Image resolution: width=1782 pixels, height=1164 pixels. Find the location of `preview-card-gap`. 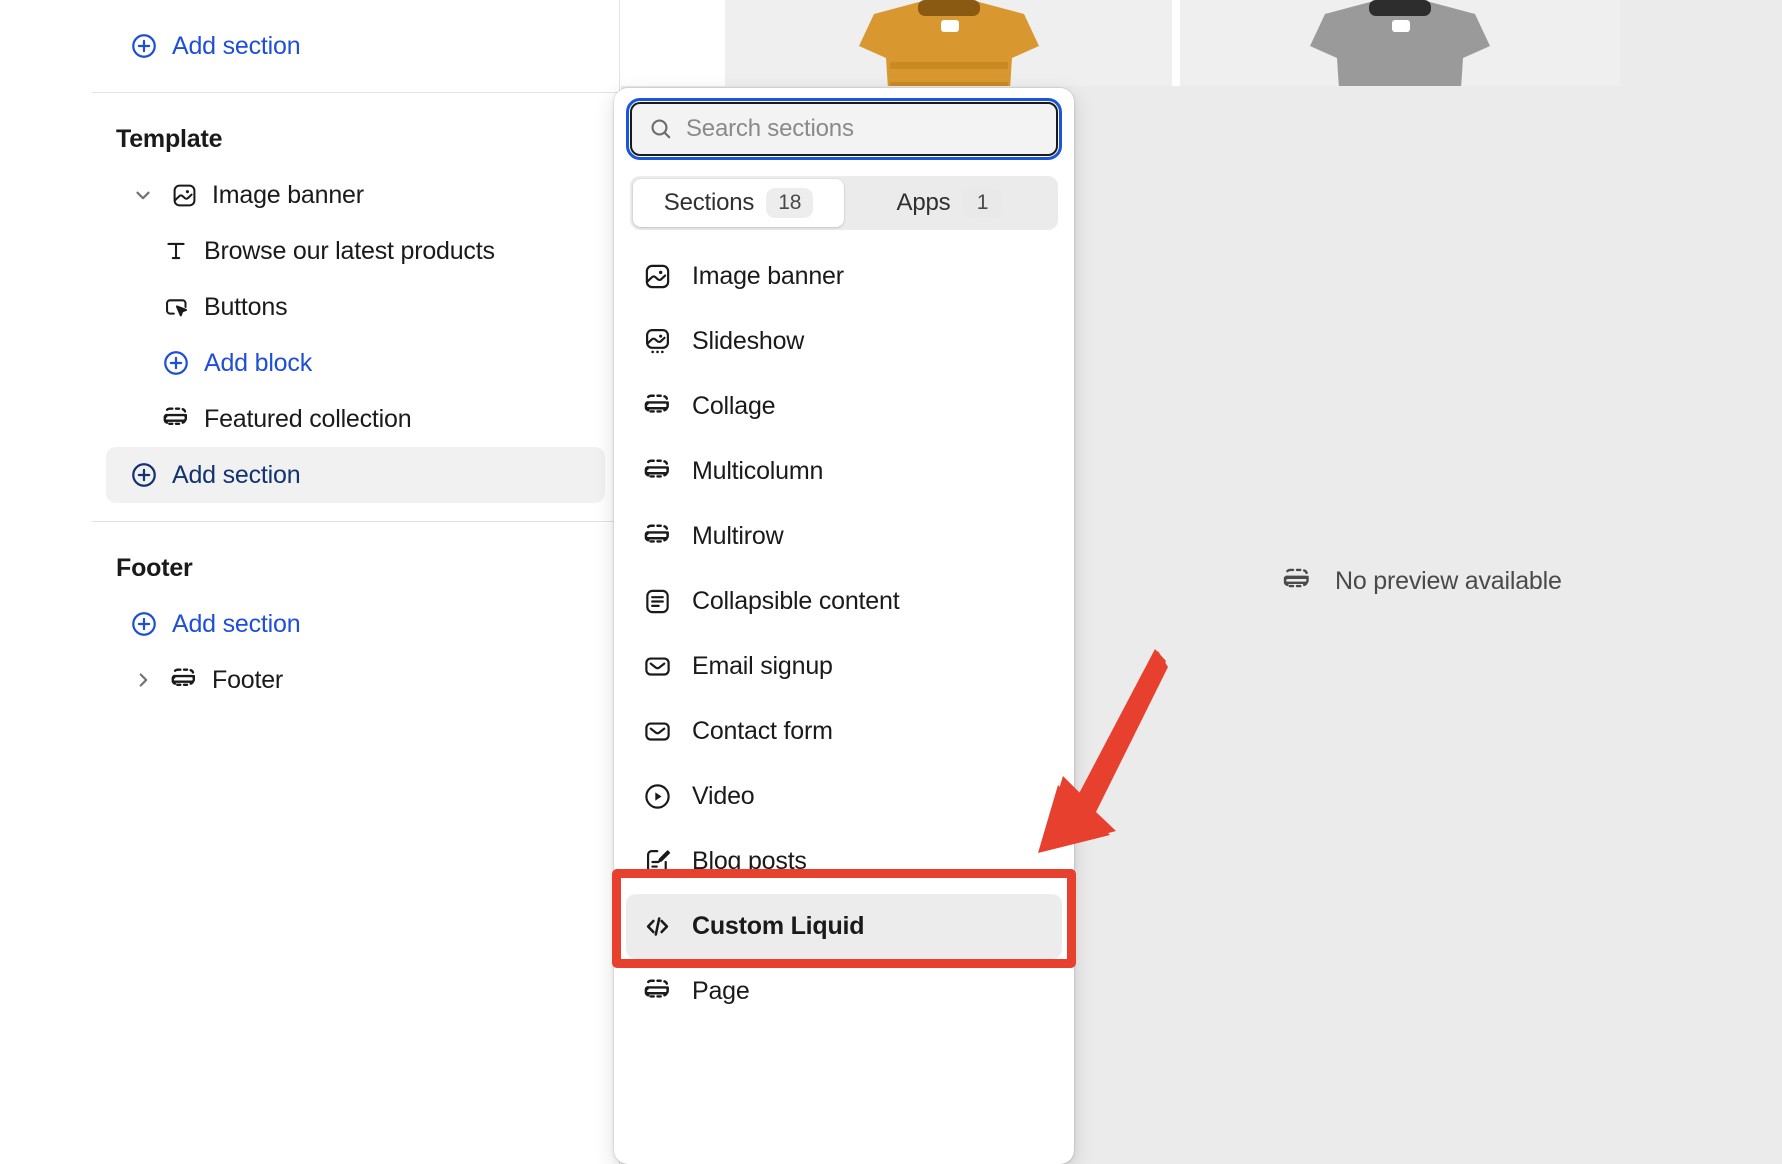

preview-card-gap is located at coordinates (1176, 43).